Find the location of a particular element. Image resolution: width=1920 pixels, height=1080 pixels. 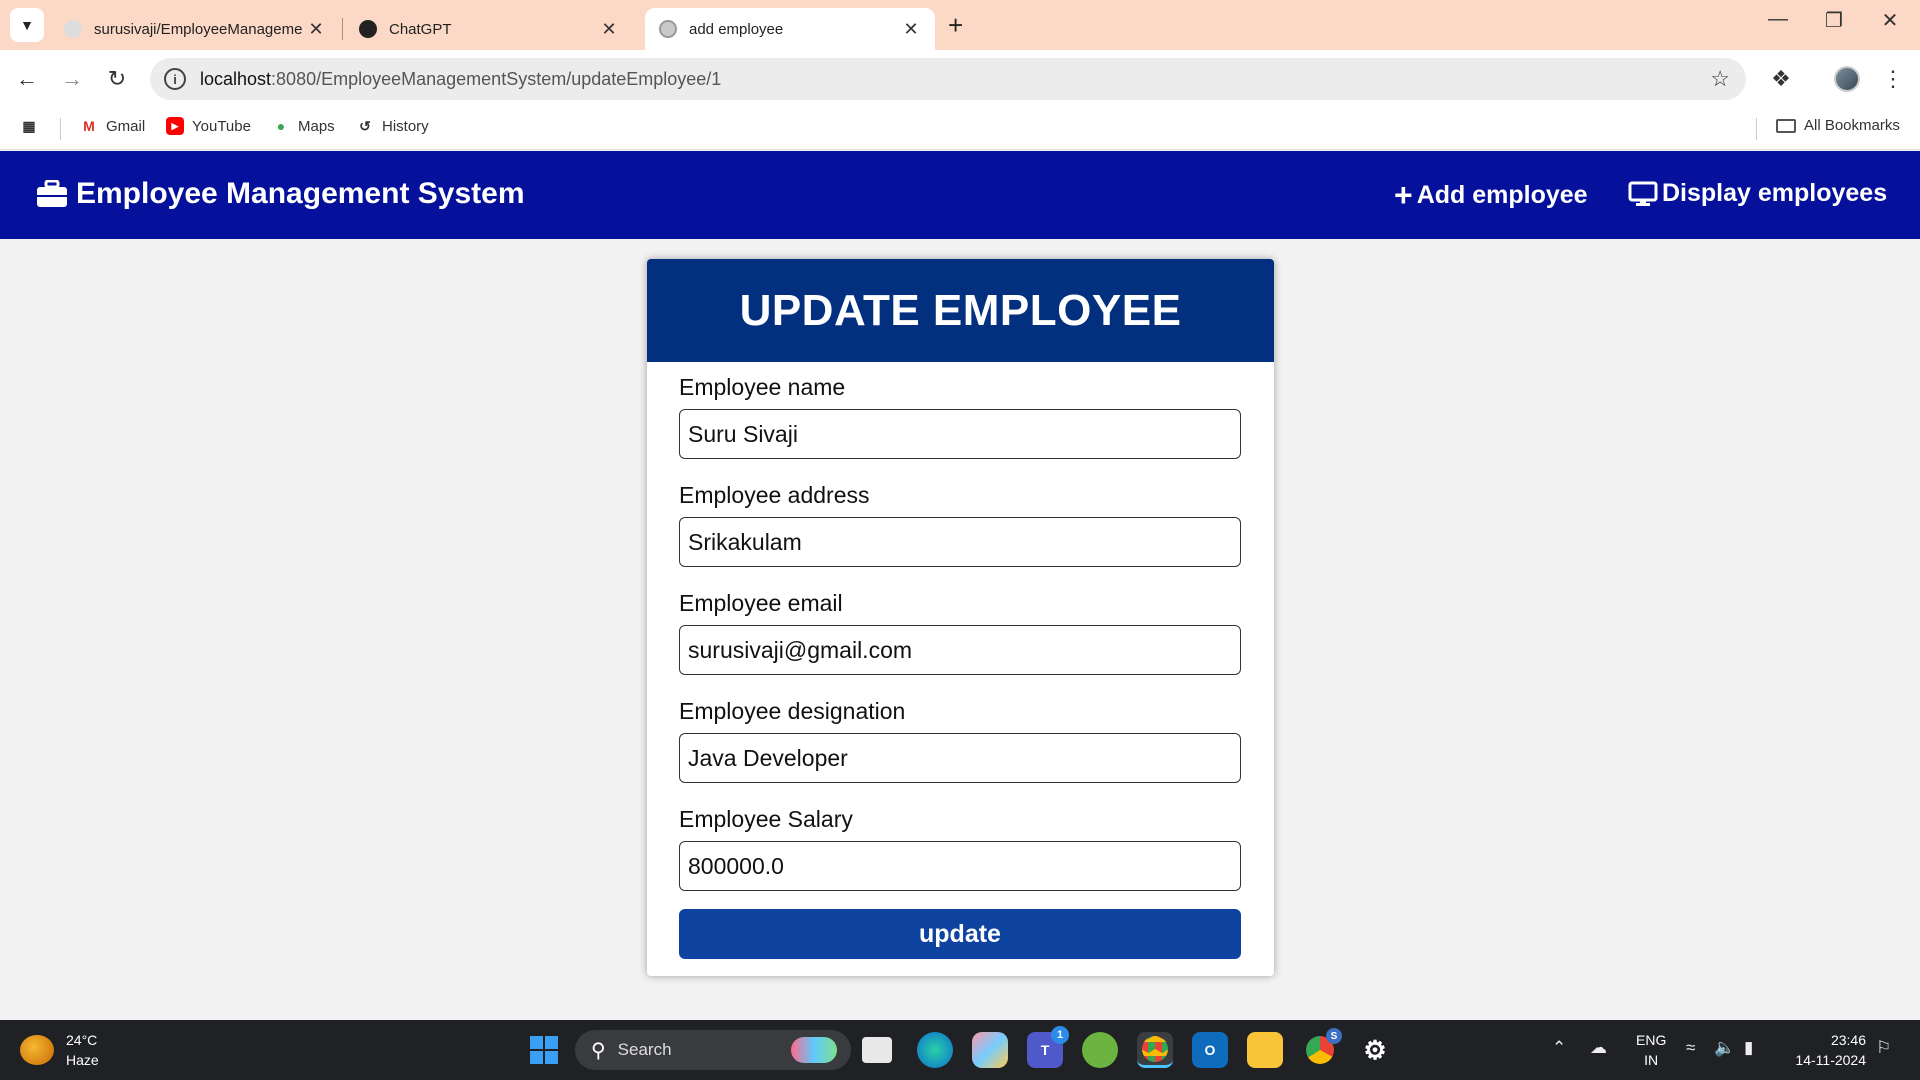

field-label: Employee Salary is located at coordinates (766, 819).